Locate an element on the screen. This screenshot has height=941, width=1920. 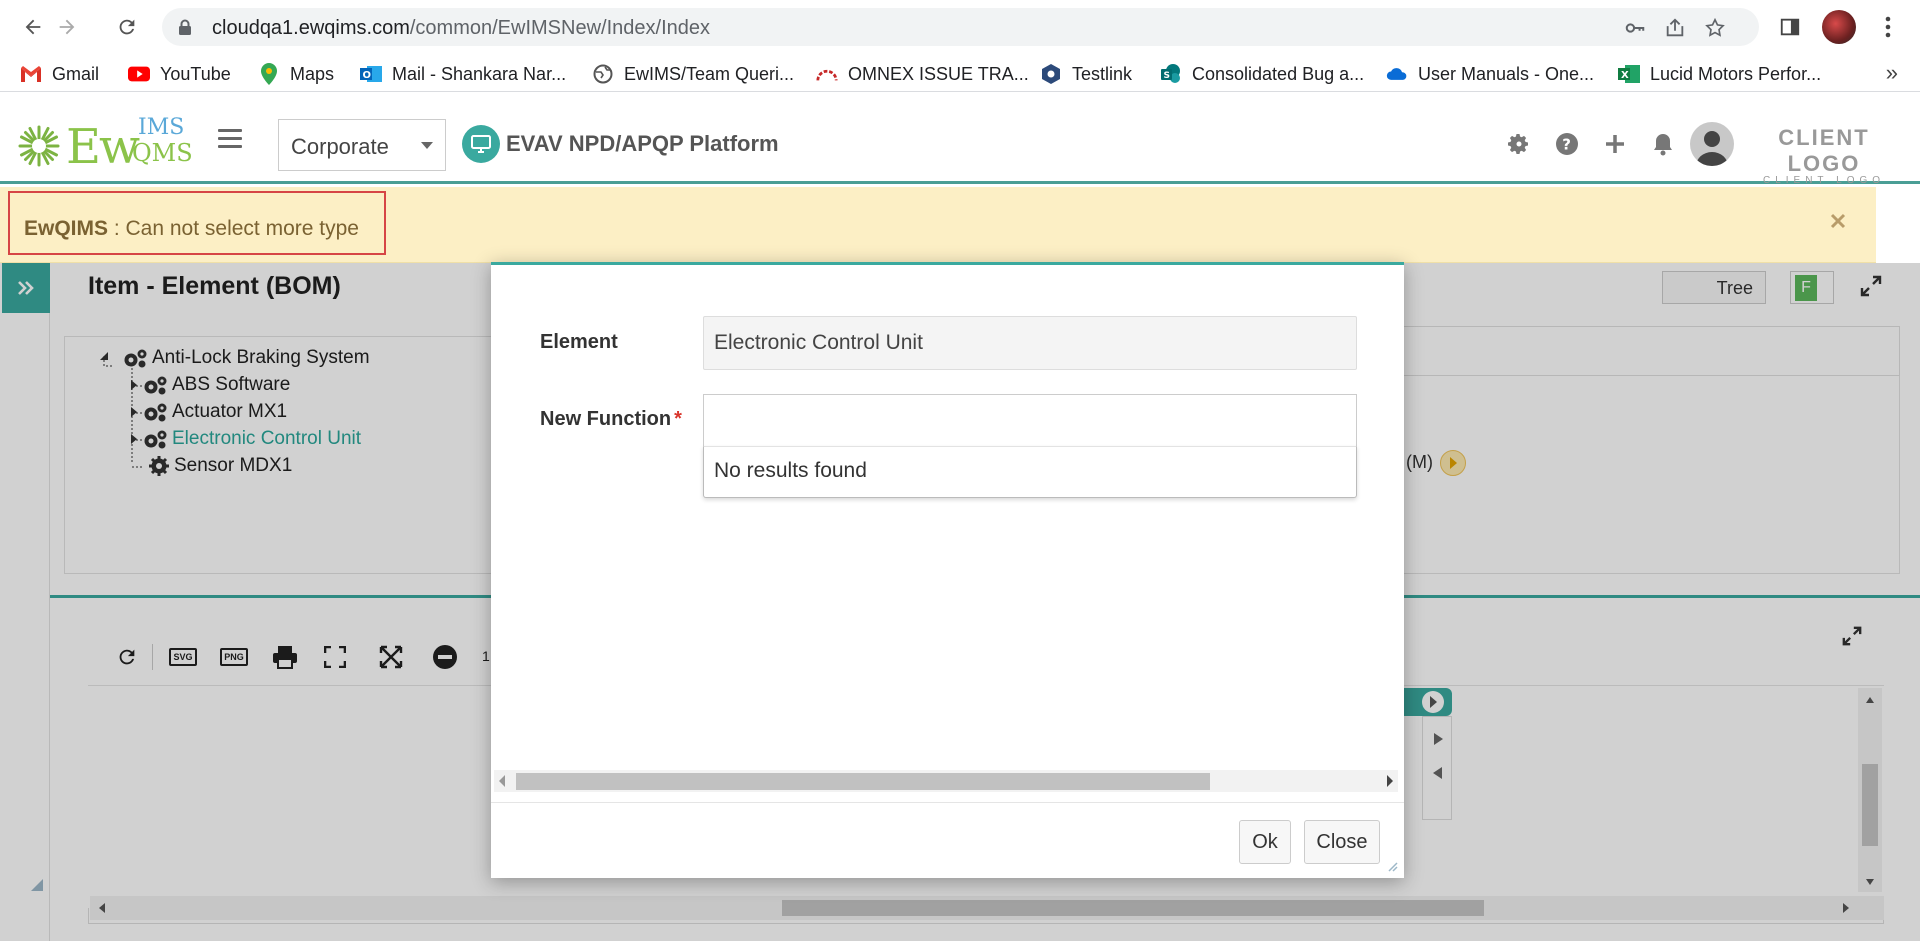
resize-grip-icon is located at coordinates (1393, 867).